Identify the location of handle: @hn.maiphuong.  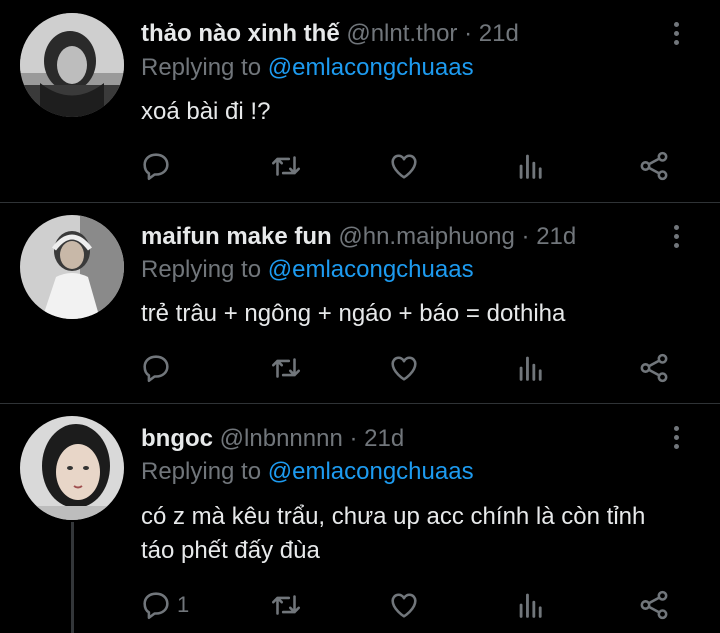
(426, 236).